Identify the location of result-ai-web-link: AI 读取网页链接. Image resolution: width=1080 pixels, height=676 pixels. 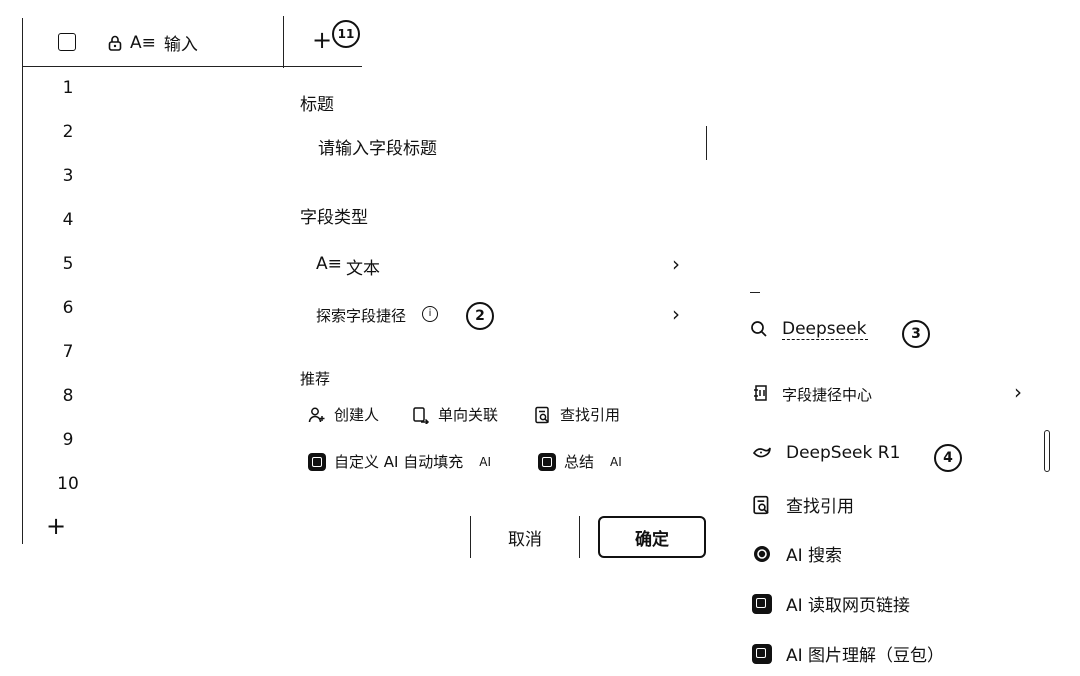
(831, 603).